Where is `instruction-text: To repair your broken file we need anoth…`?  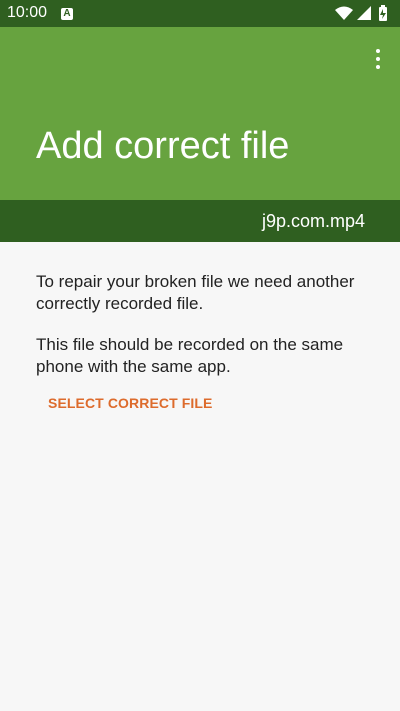 instruction-text: To repair your broken file we need anoth… is located at coordinates (195, 292).